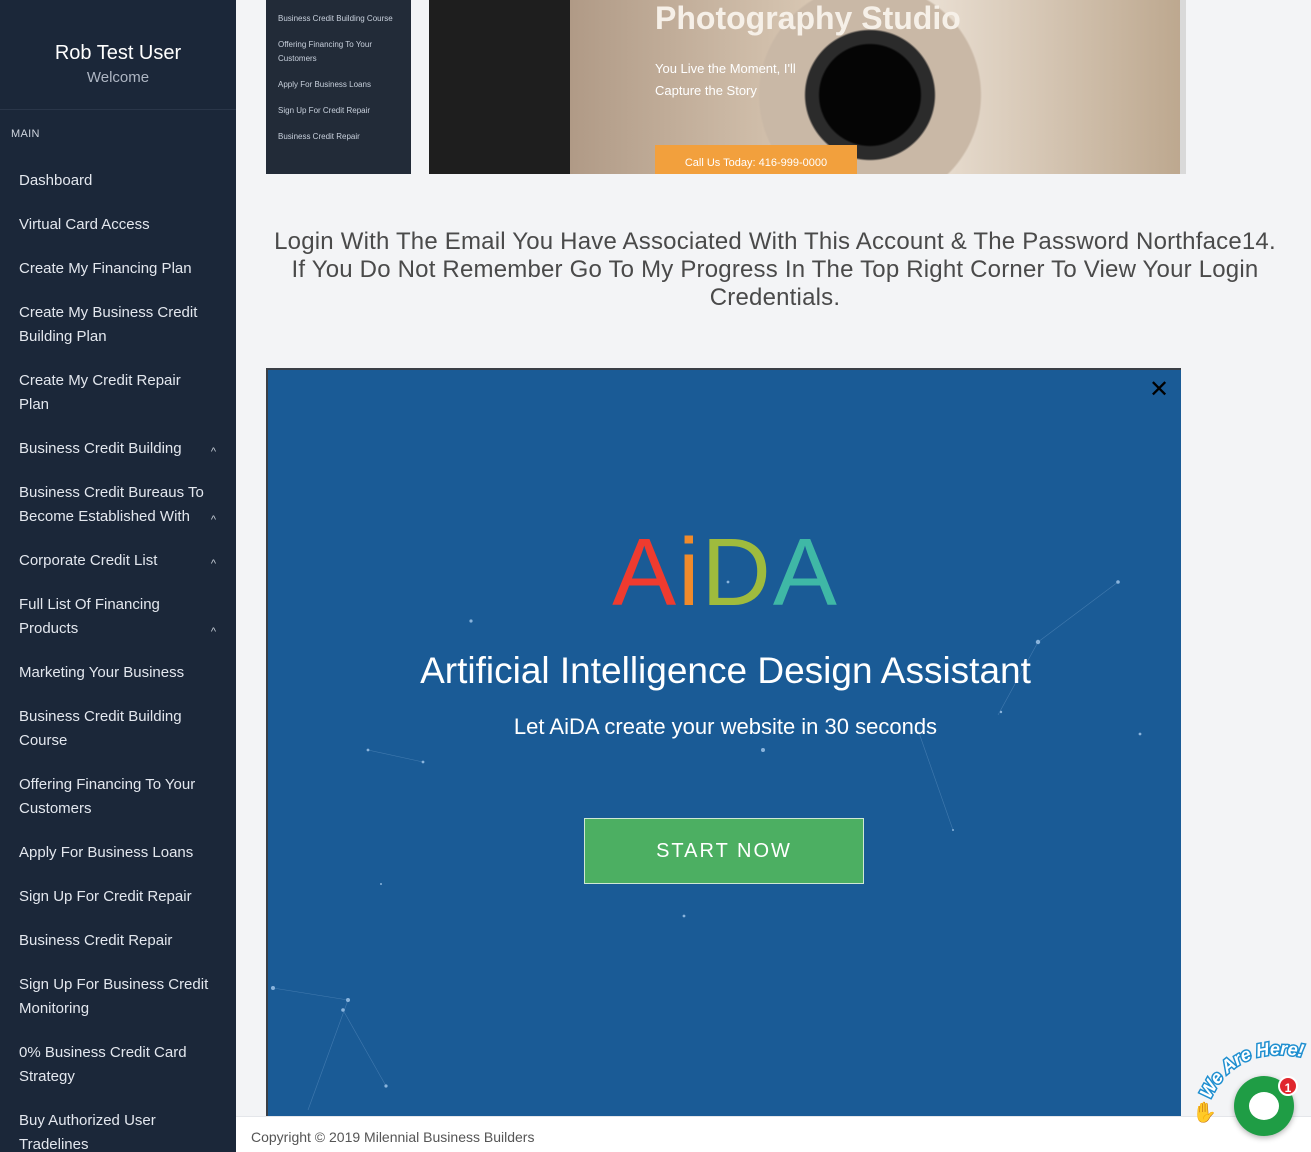  I want to click on sidebar-item: Create My Credit Repair Plan, so click(118, 392).